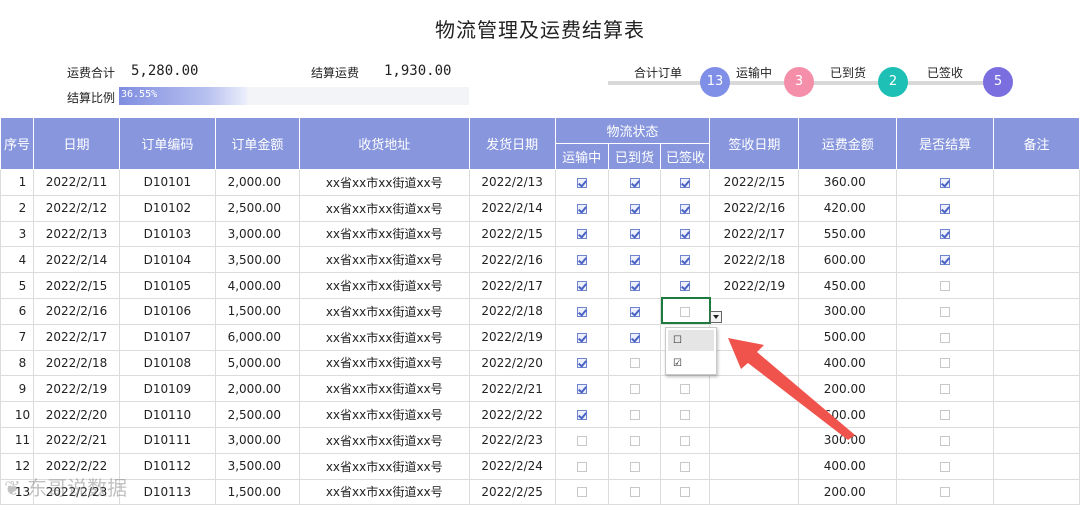  I want to click on red-arrow-annotation, so click(791, 389).